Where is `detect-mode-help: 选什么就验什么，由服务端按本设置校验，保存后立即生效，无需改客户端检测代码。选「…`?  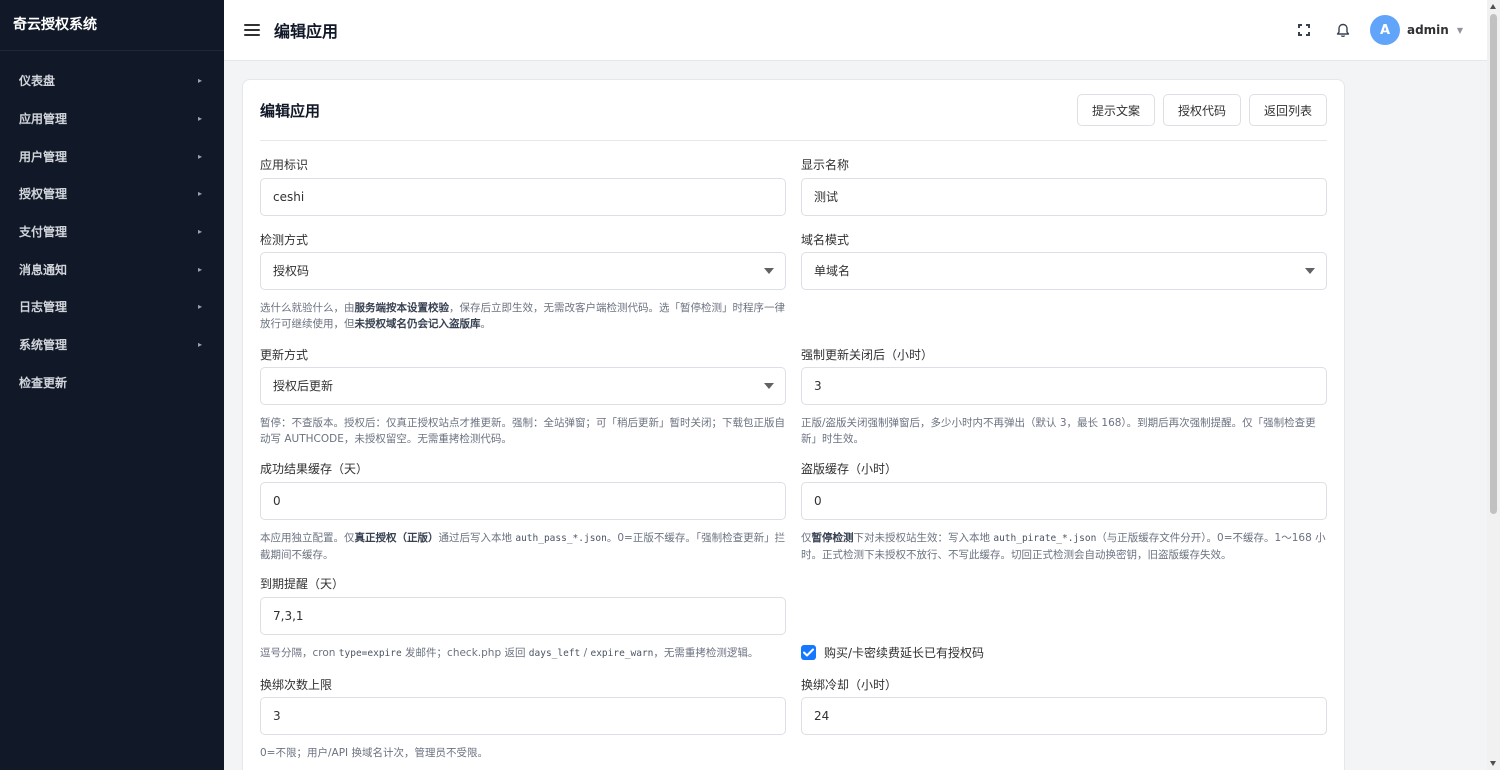 detect-mode-help: 选什么就验什么，由服务端按本设置校验，保存后立即生效，无需改客户端检测代码。选「… is located at coordinates (522, 316).